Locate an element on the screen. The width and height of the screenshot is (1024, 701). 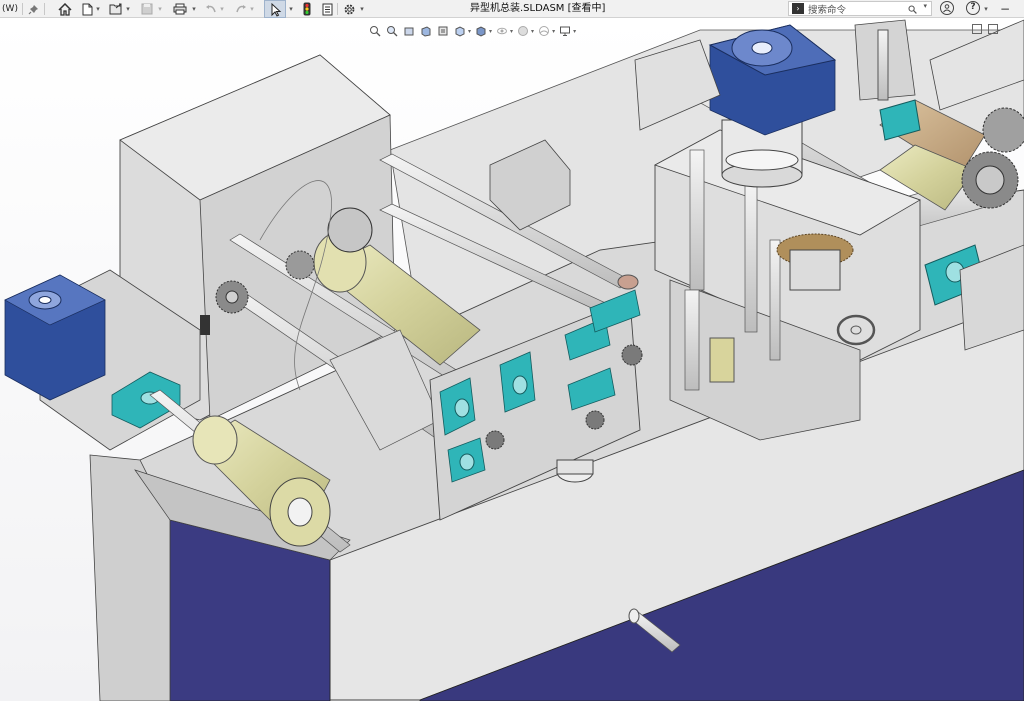
print-icon is located at coordinates (180, 9).